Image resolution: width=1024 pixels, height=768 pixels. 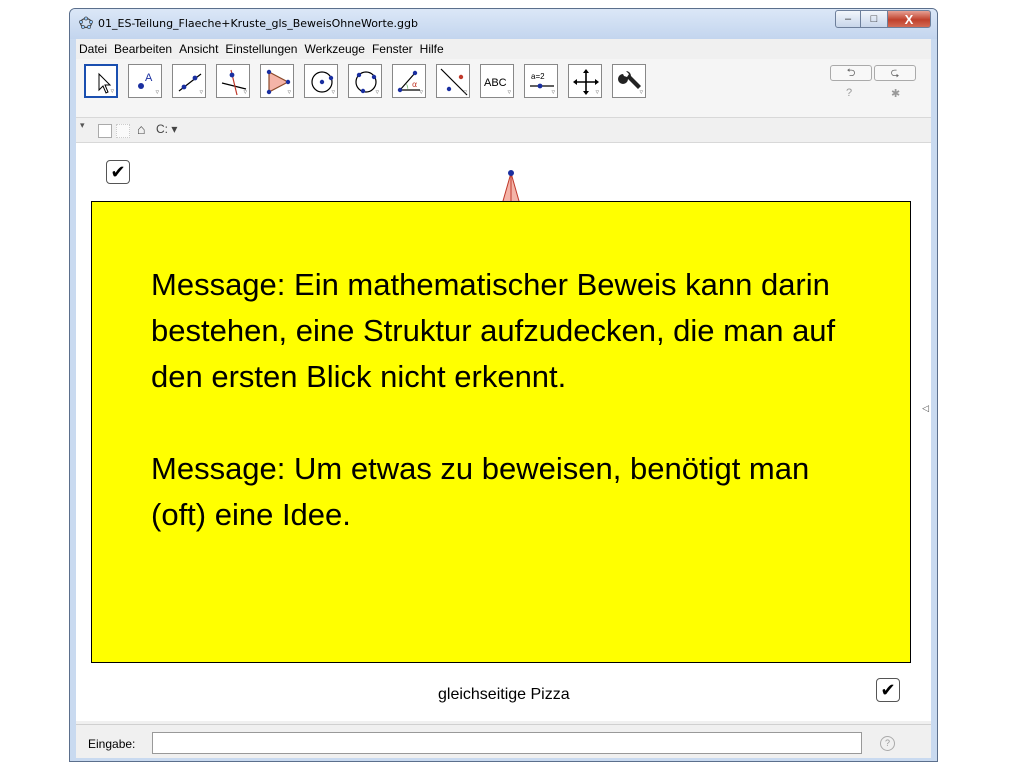 What do you see at coordinates (848, 19) in the screenshot?
I see `minimize-button: –` at bounding box center [848, 19].